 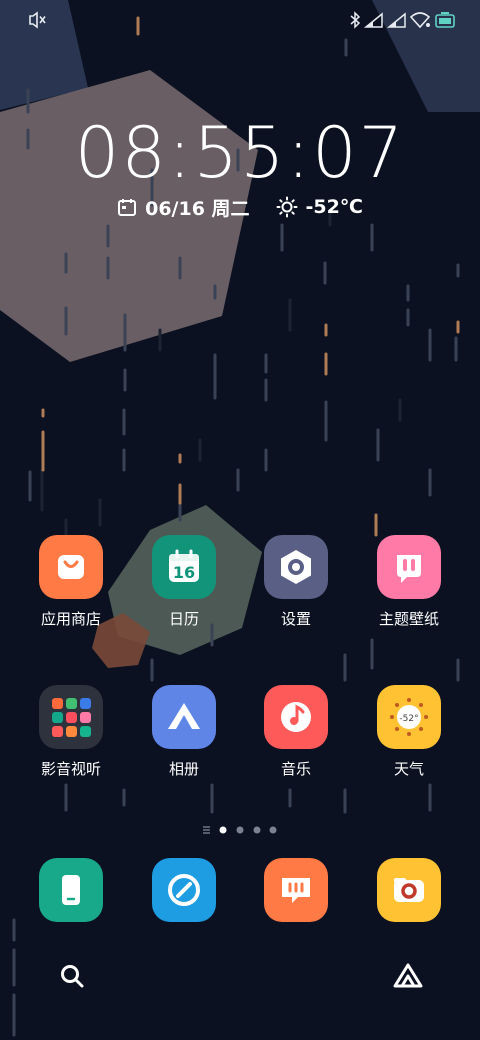 I want to click on app-label: 应用商店, so click(x=70, y=619).